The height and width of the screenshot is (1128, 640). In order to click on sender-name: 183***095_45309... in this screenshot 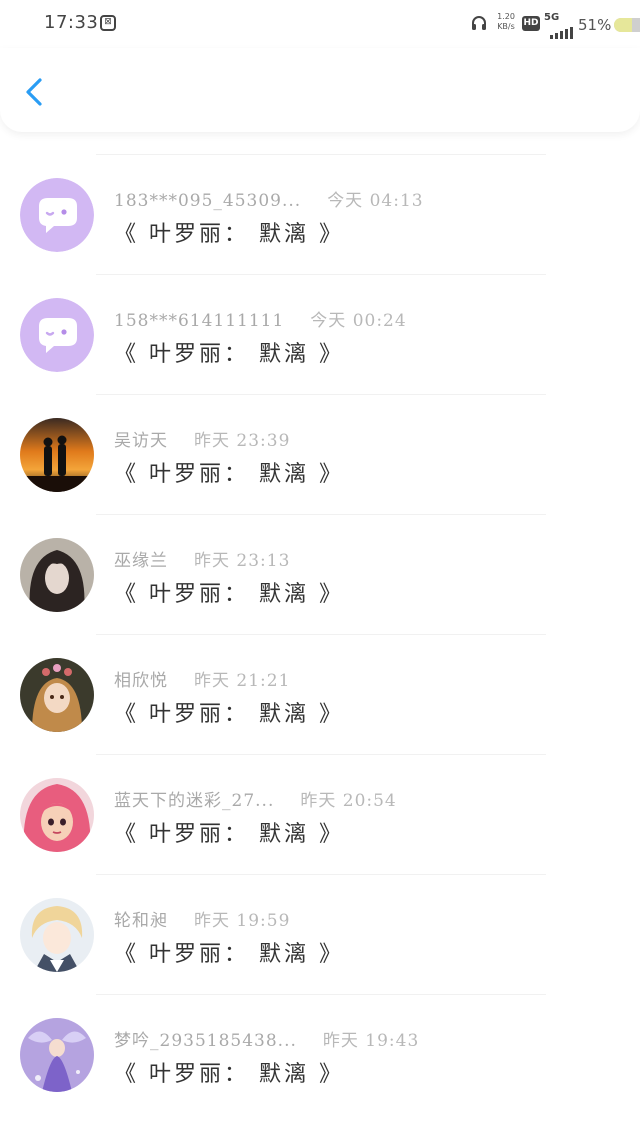, I will do `click(208, 201)`.